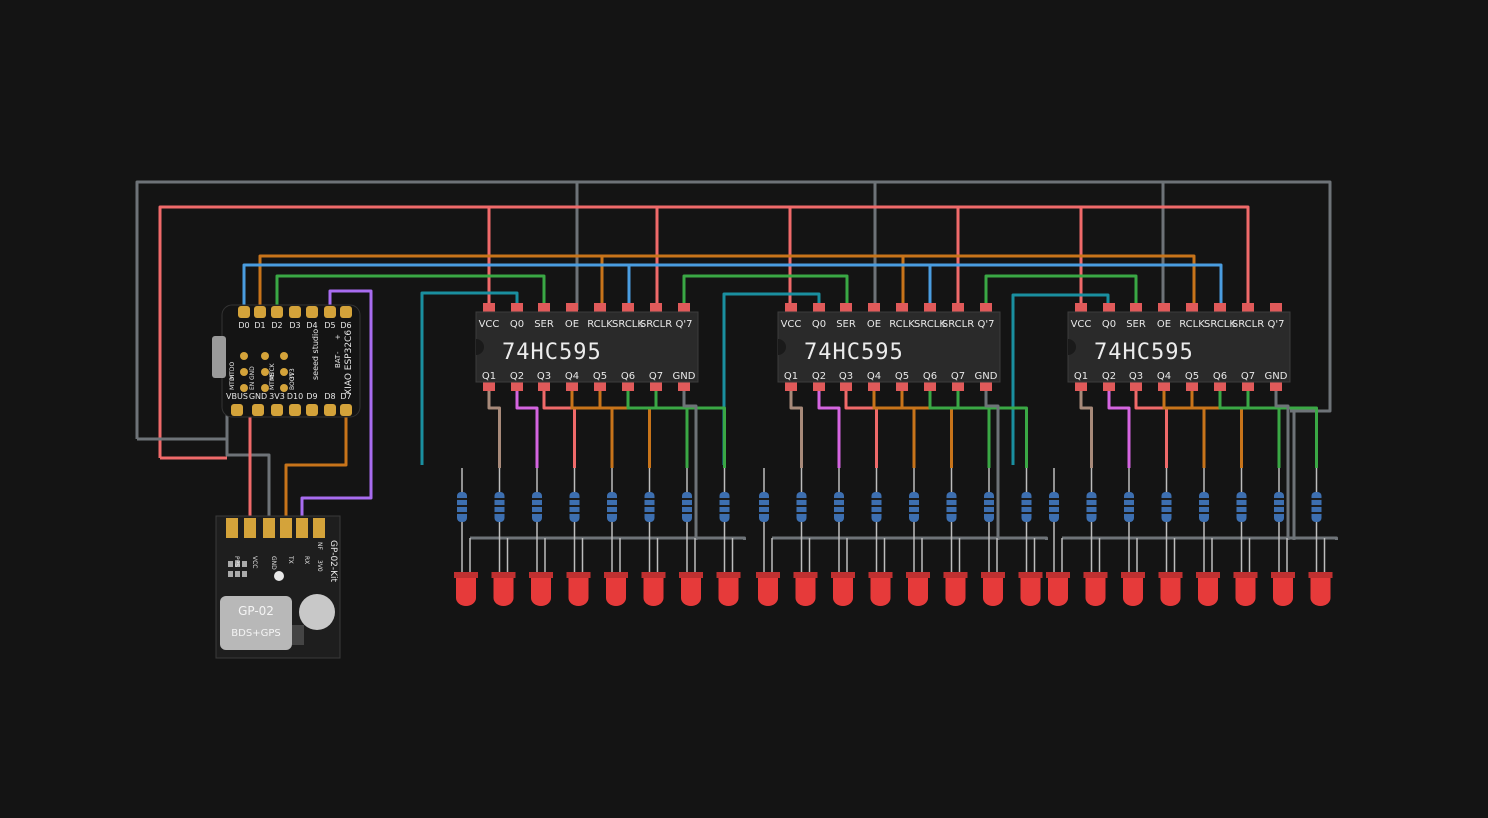 Image resolution: width=1488 pixels, height=818 pixels. I want to click on chip-pin-label: Q7, so click(1248, 376).